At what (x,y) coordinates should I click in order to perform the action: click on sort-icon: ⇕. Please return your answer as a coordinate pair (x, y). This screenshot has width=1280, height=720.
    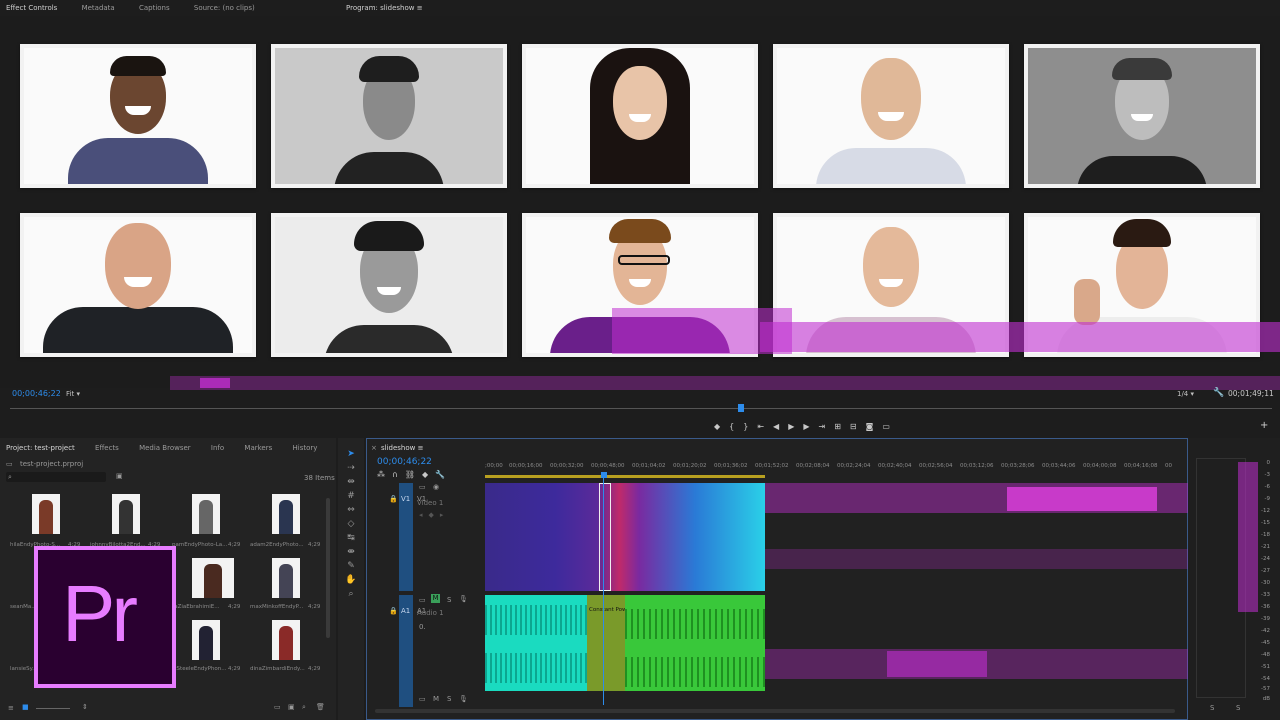
    Looking at the image, I should click on (85, 707).